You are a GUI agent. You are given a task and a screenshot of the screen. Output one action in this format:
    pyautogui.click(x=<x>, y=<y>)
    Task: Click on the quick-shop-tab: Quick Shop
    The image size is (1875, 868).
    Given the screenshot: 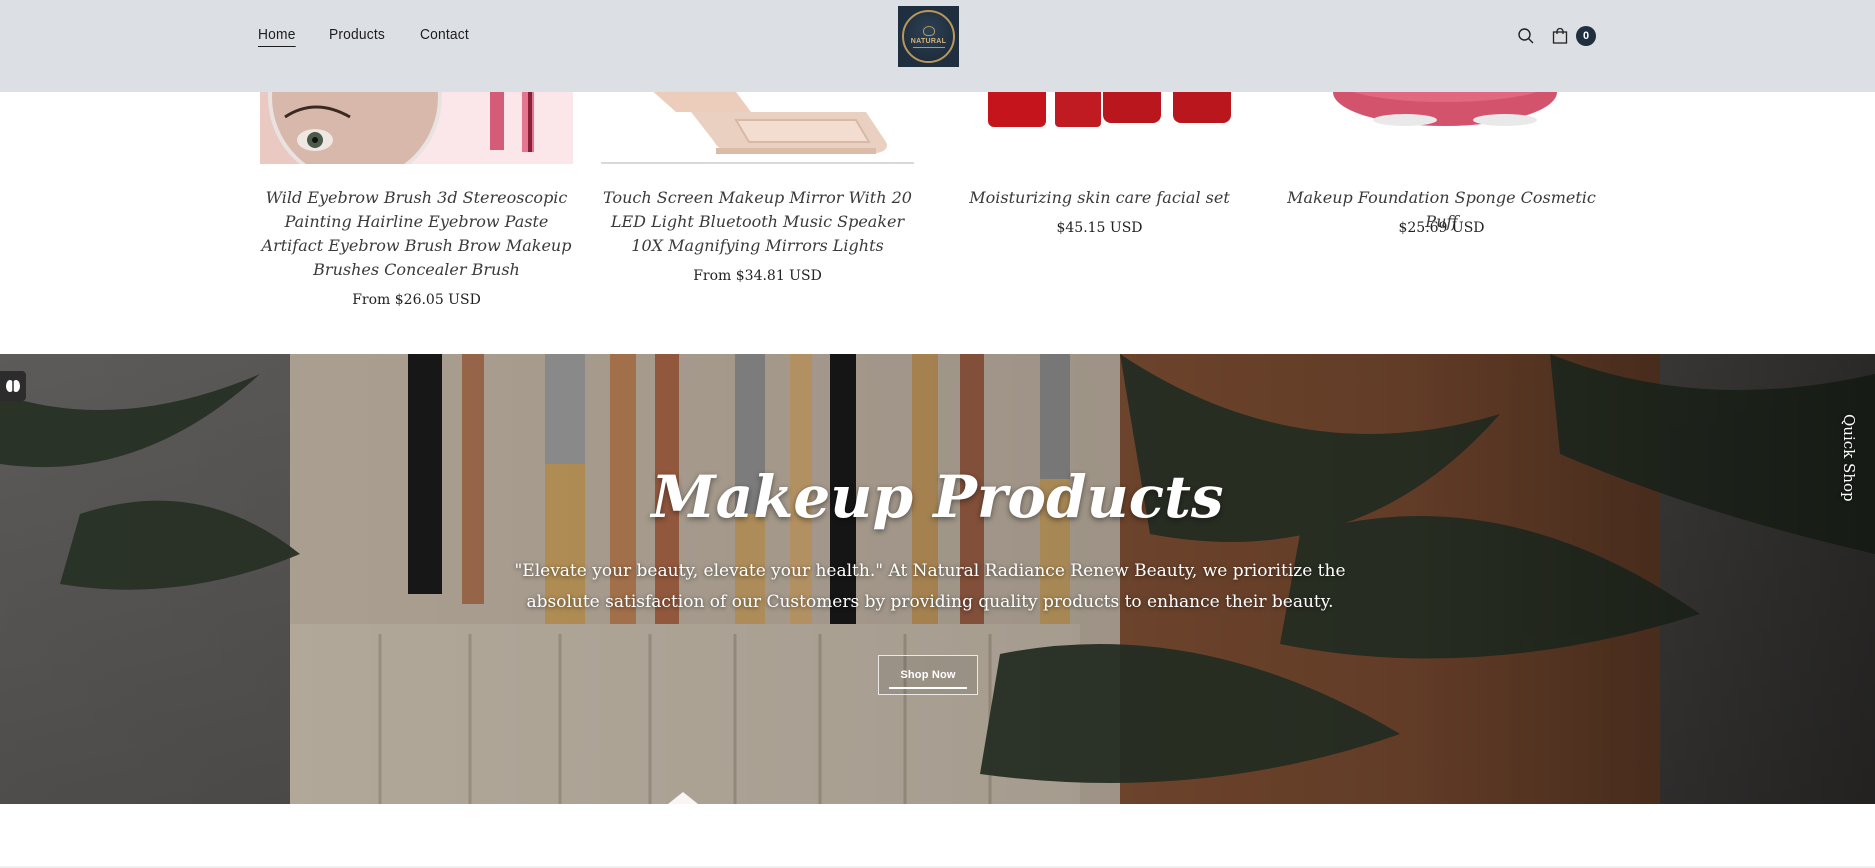 What is the action you would take?
    pyautogui.click(x=1849, y=458)
    